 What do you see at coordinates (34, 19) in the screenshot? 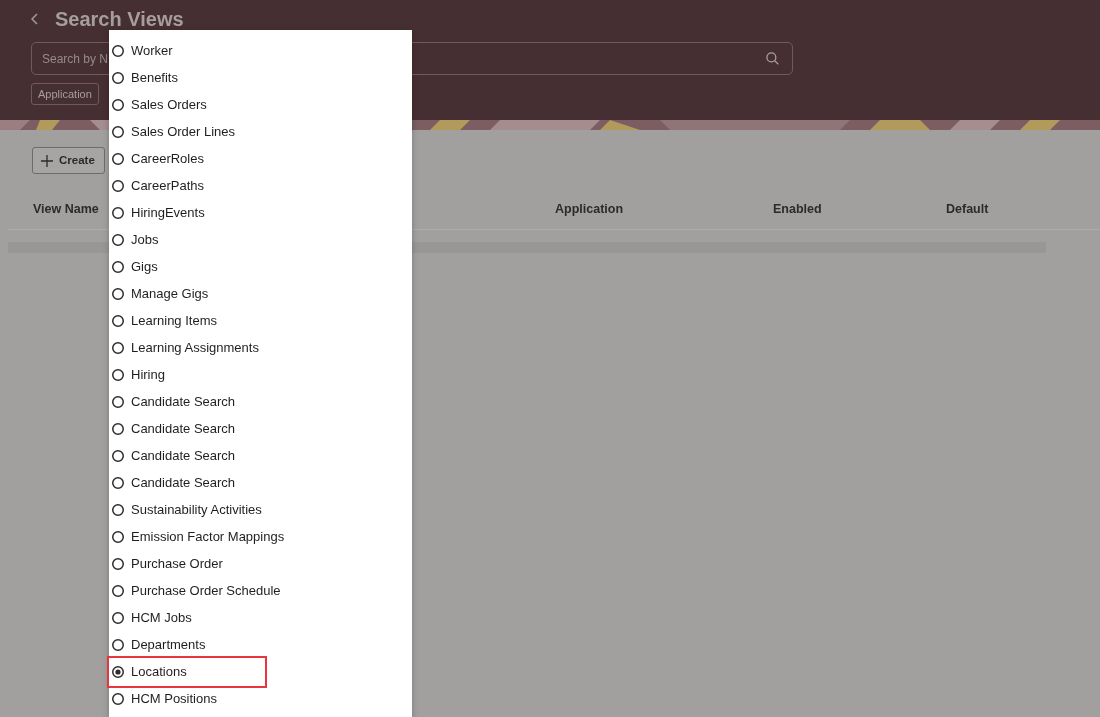
I see `chevron-left-icon` at bounding box center [34, 19].